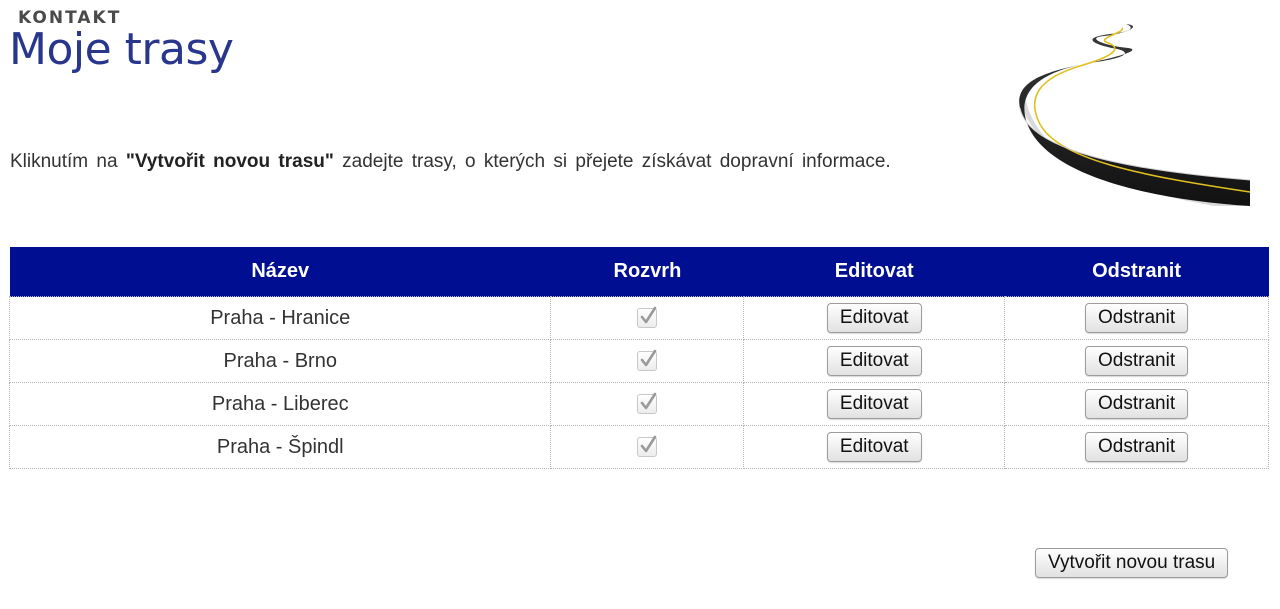  I want to click on intro-before: Kliknutím na, so click(68, 161).